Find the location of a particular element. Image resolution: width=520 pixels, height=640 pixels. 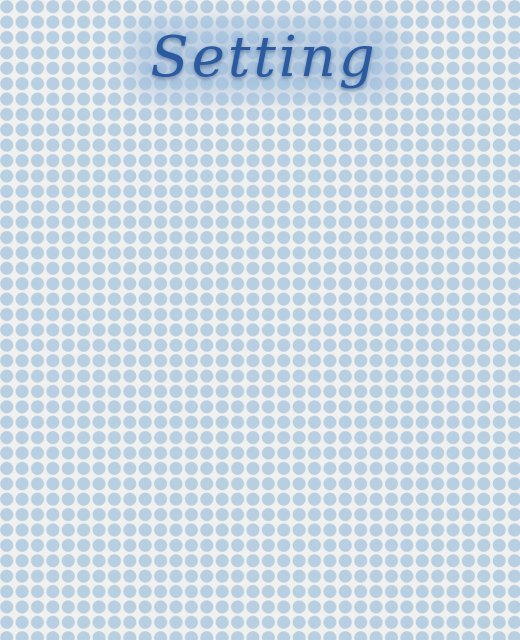

title-banner: Setting is located at coordinates (264, 58).